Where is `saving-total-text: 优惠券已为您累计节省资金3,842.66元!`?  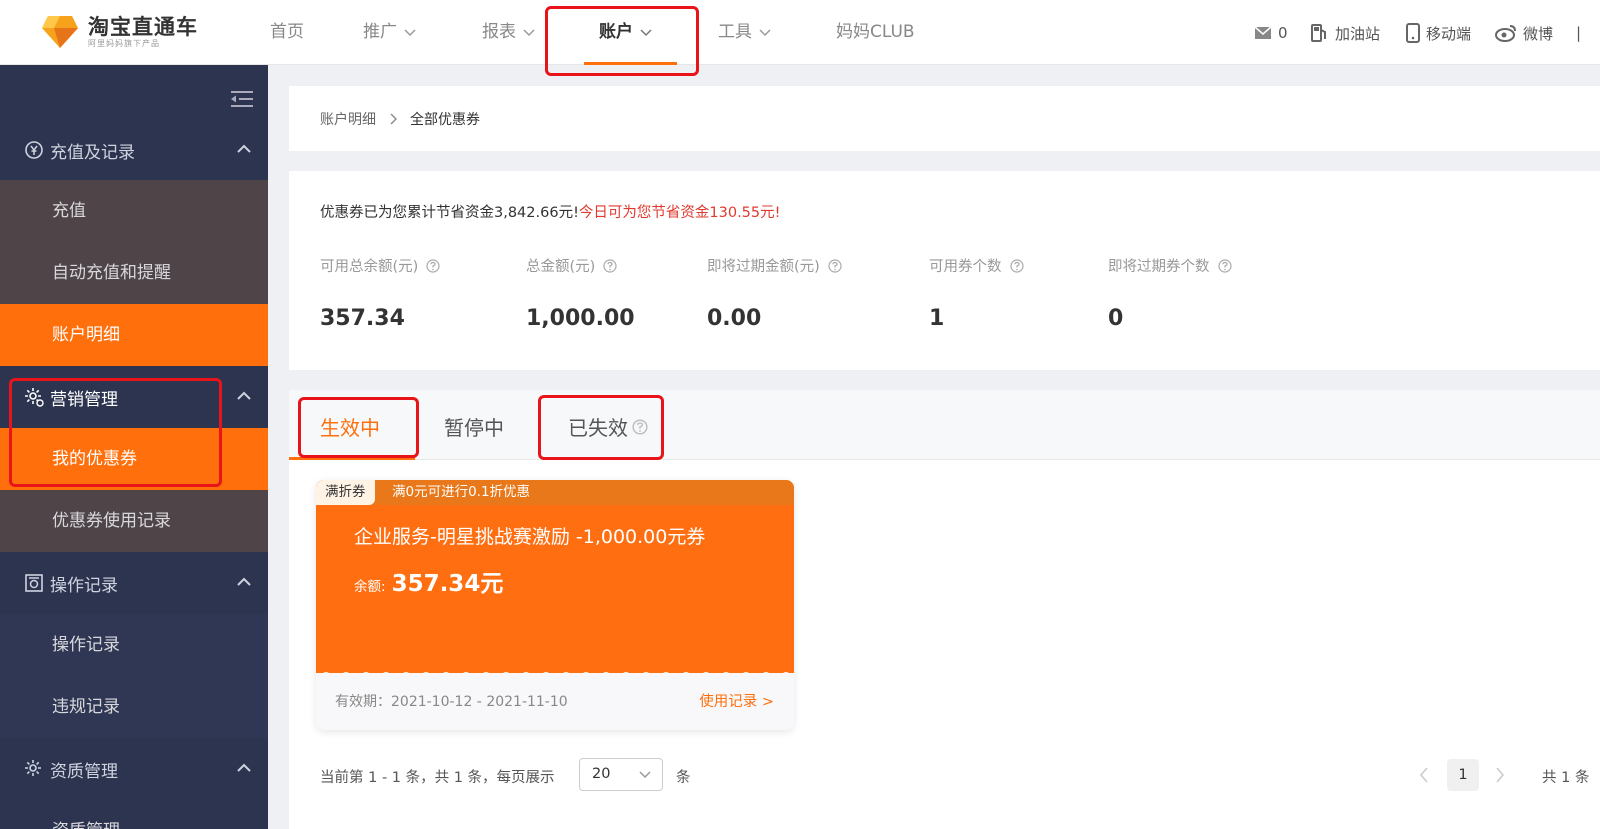
saving-total-text: 优惠券已为您累计节省资金3,842.66元! is located at coordinates (449, 213).